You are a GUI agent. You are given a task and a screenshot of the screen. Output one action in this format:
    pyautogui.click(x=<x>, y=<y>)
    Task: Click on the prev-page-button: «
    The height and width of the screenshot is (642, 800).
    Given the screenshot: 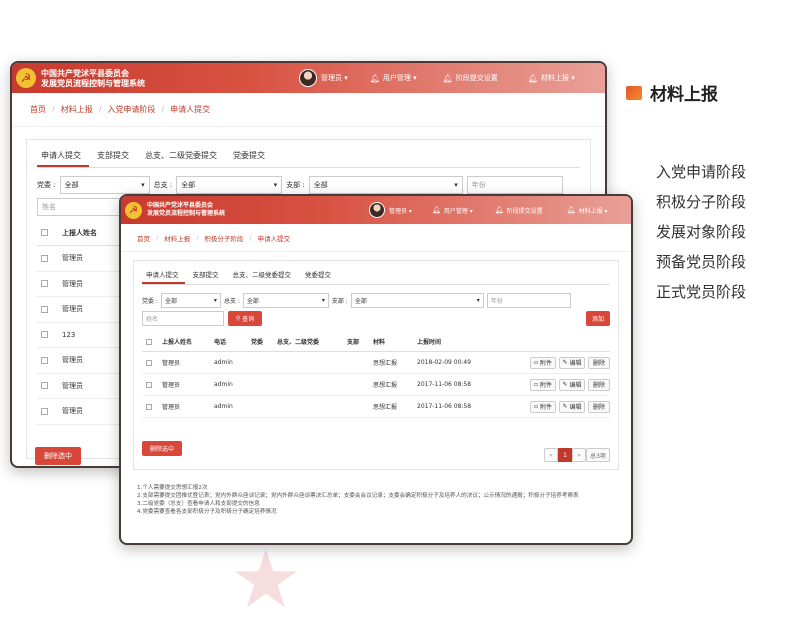 What is the action you would take?
    pyautogui.click(x=551, y=455)
    